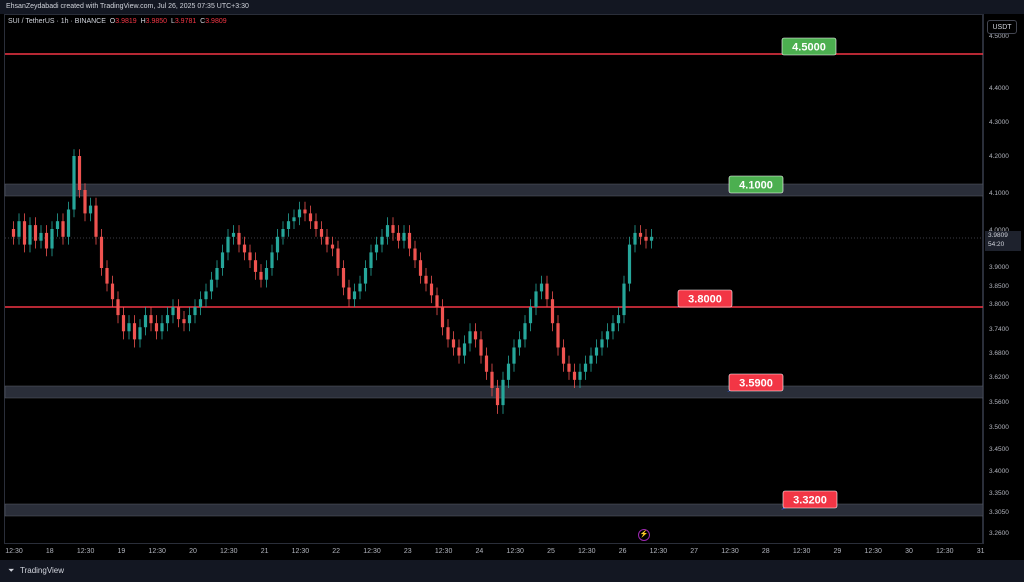 Image resolution: width=1024 pixels, height=582 pixels. Describe the element at coordinates (999, 533) in the screenshot. I see `price-tick-label: 3.2600` at that location.